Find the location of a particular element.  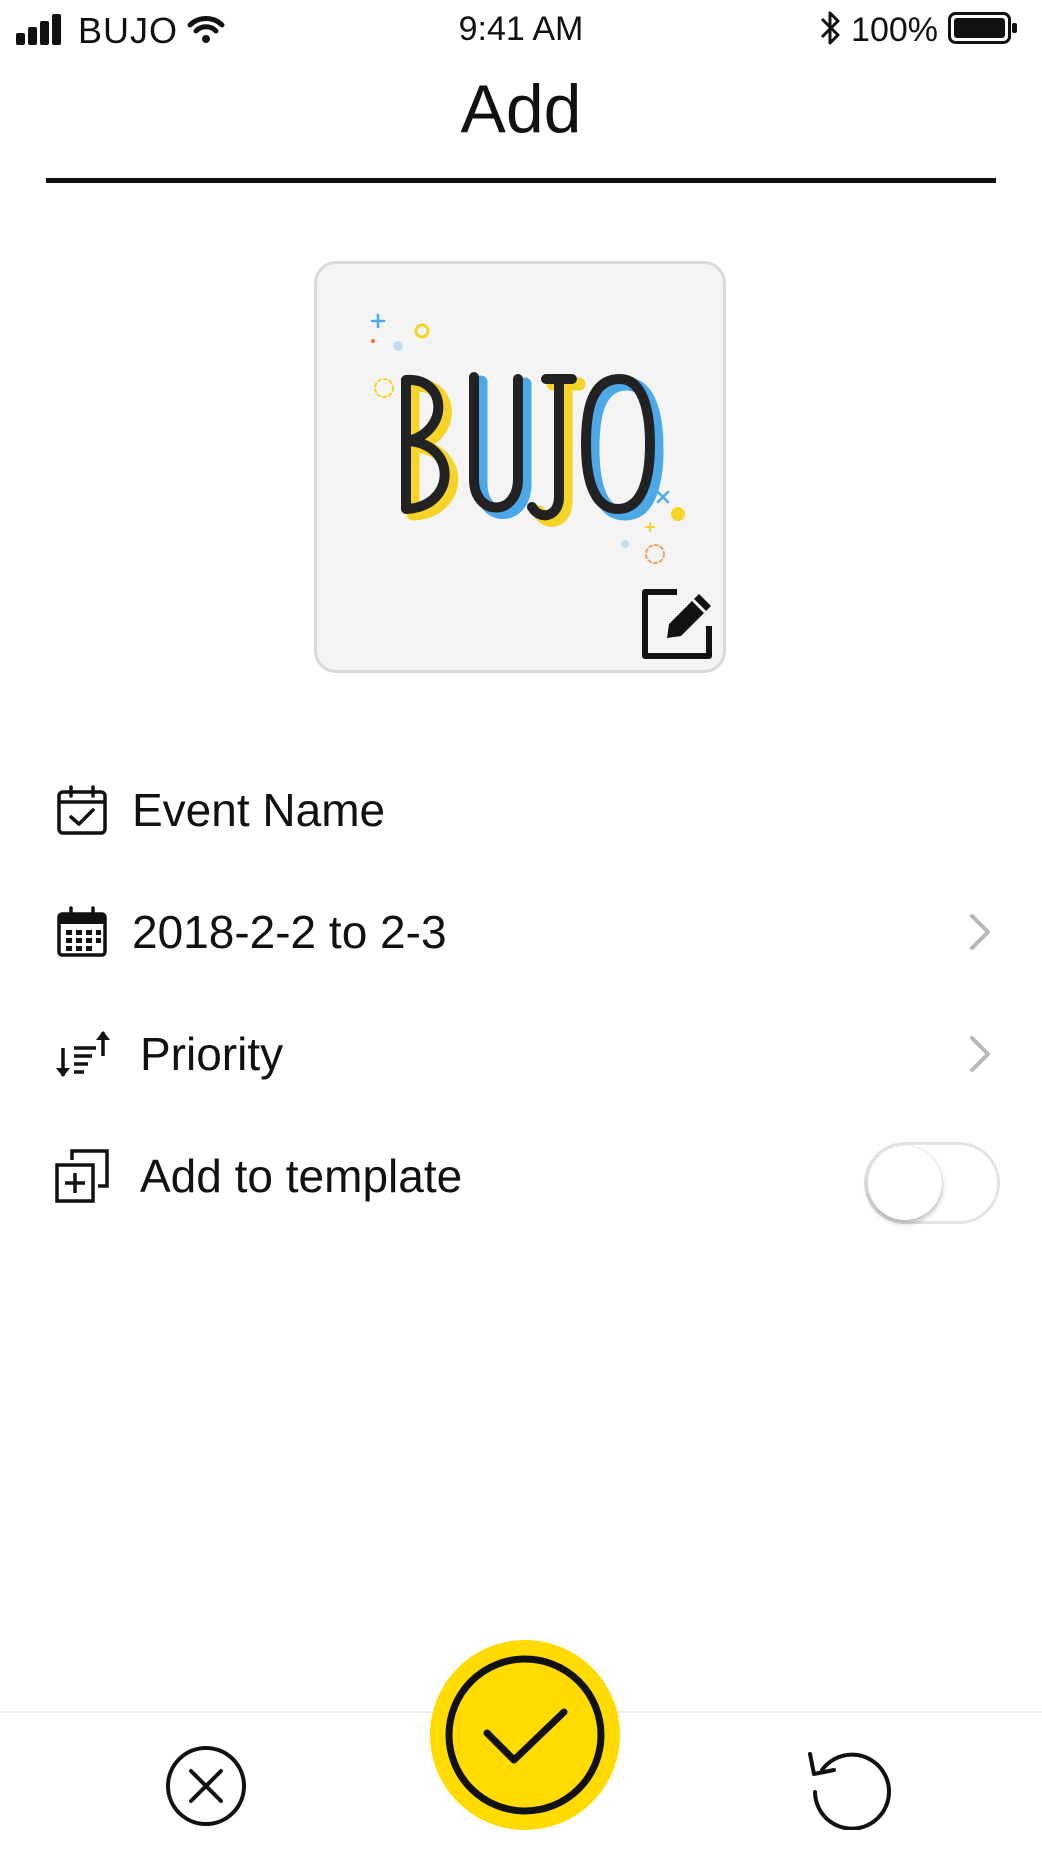

close-circle-icon is located at coordinates (206, 1786).